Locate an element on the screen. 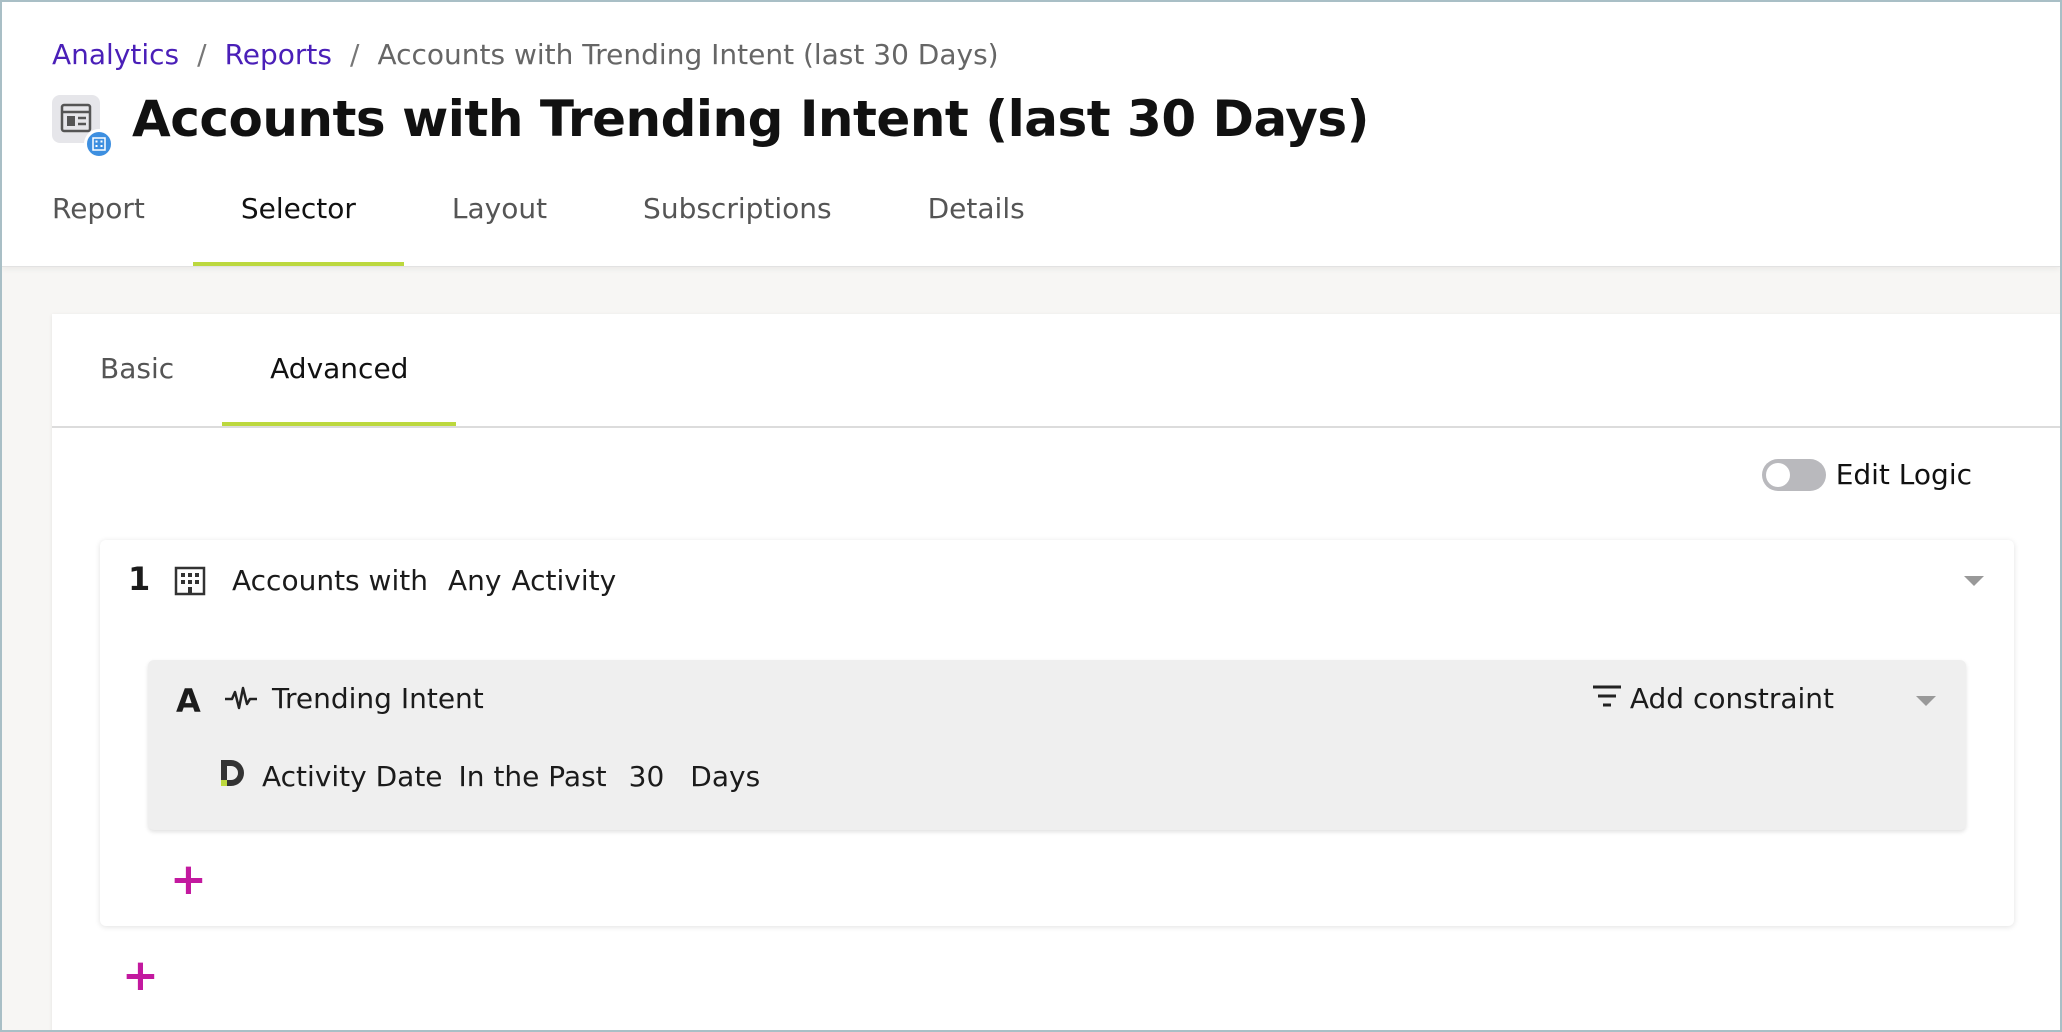 Image resolution: width=2062 pixels, height=1032 pixels. add-constraint-button: Add constraint is located at coordinates (1713, 698).